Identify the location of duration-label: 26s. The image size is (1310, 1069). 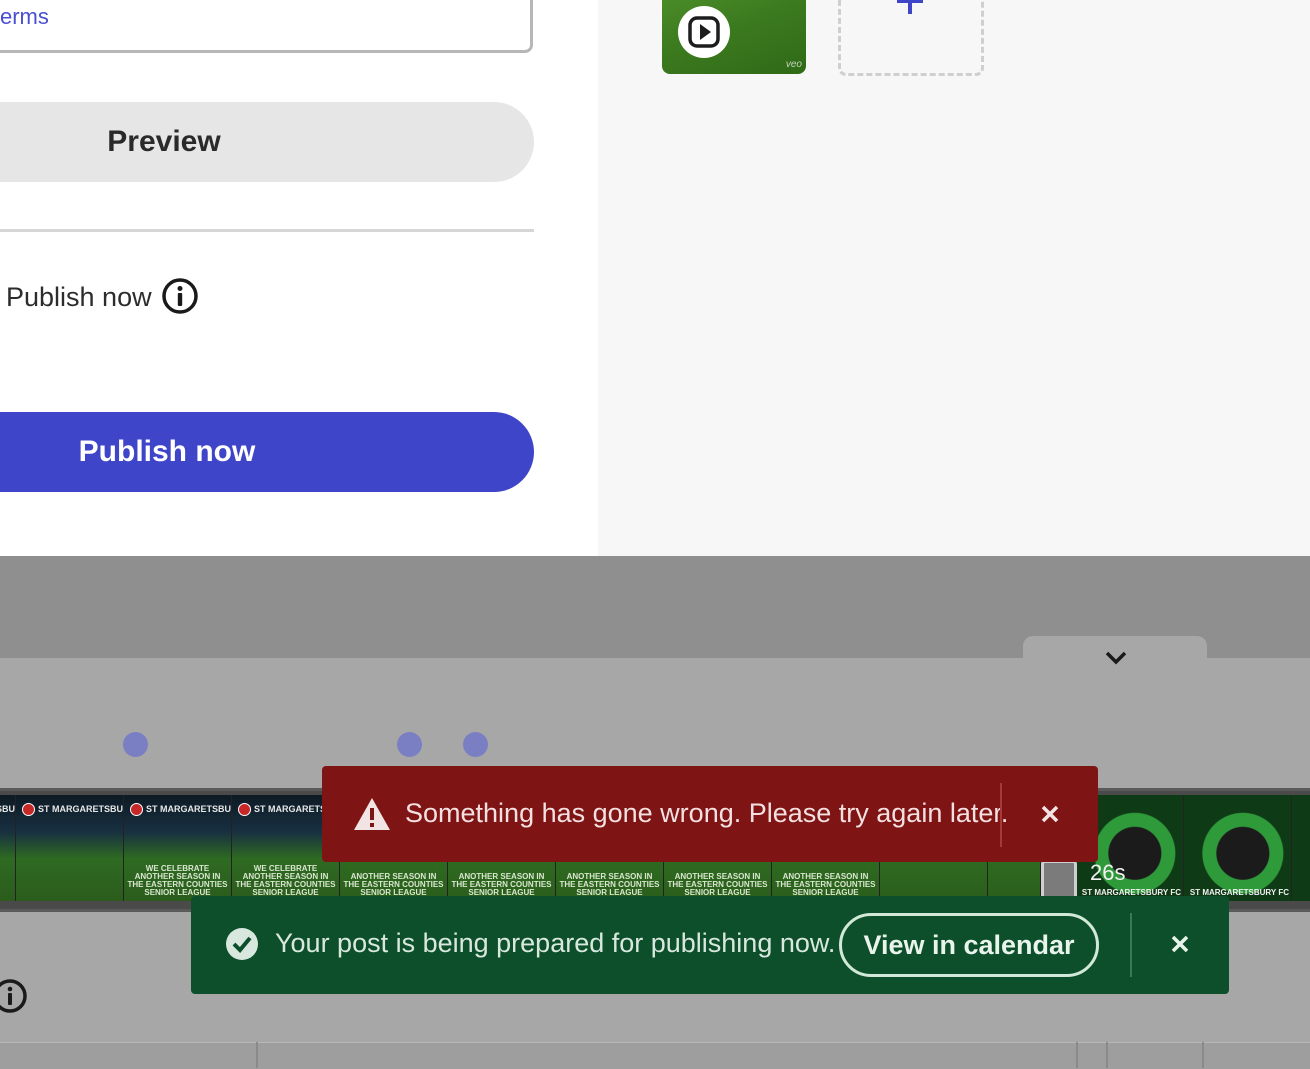
(1108, 872).